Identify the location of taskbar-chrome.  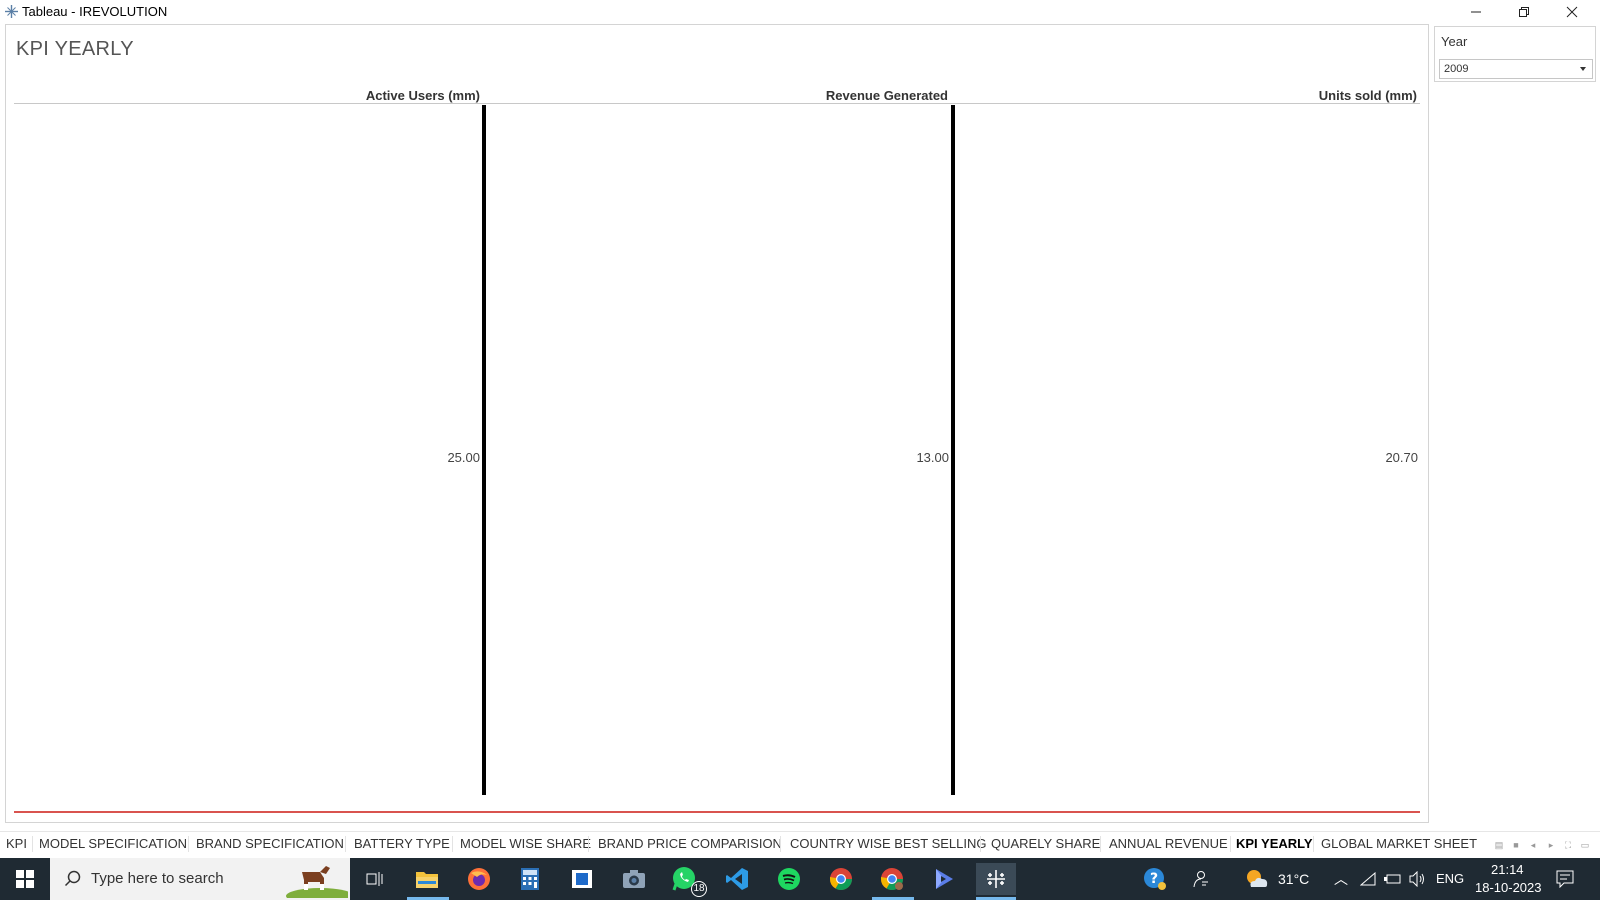
(841, 879).